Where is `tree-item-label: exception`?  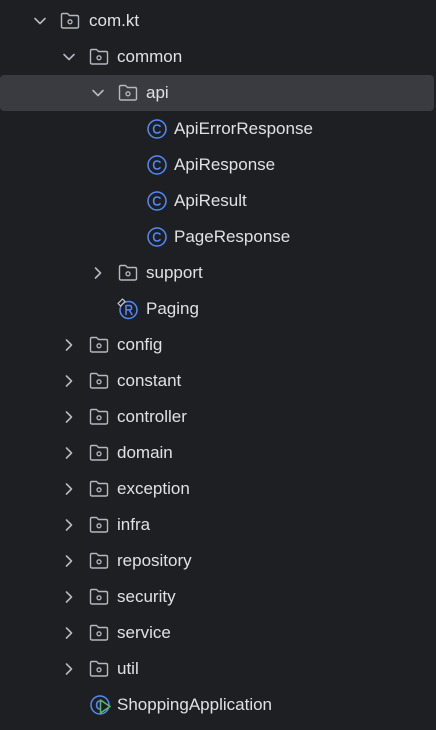 tree-item-label: exception is located at coordinates (153, 488).